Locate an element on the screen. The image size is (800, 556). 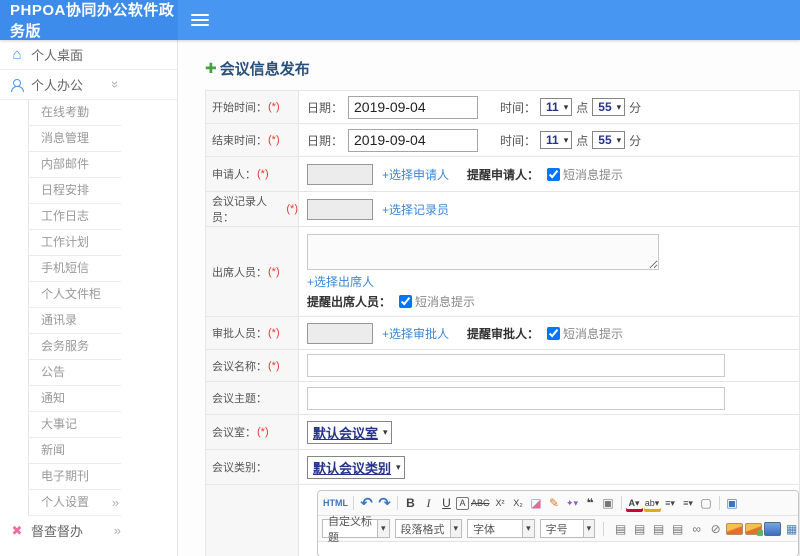
sidebar-item-notices: 通知 is located at coordinates (75, 399).